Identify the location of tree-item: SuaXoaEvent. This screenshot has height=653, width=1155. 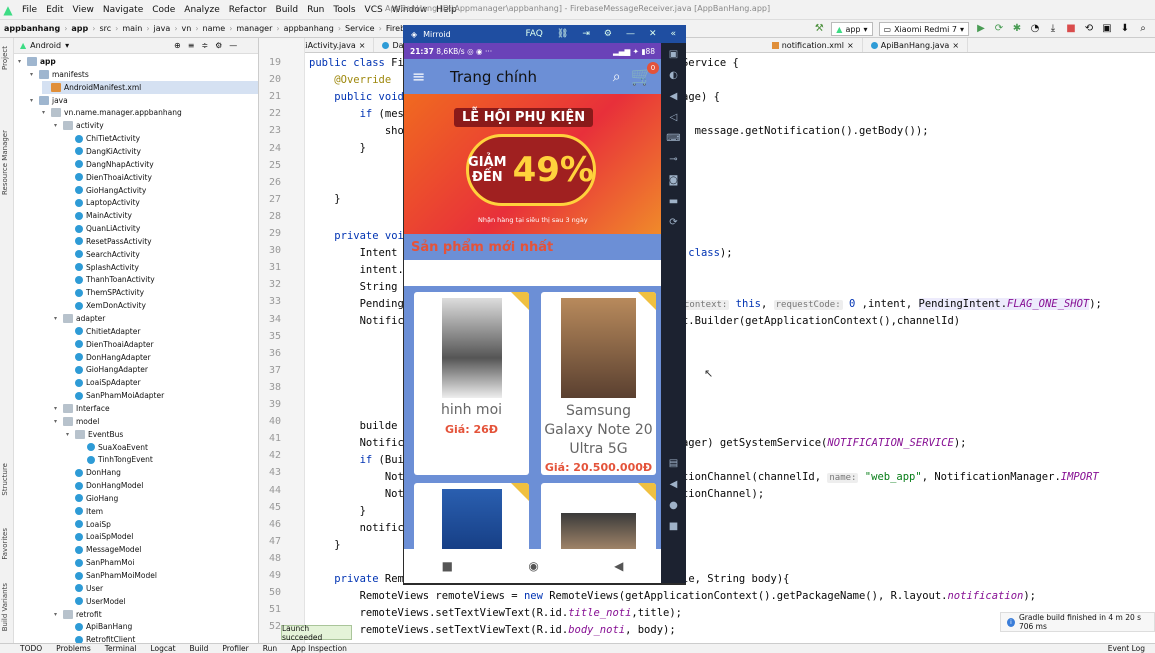
(168, 447).